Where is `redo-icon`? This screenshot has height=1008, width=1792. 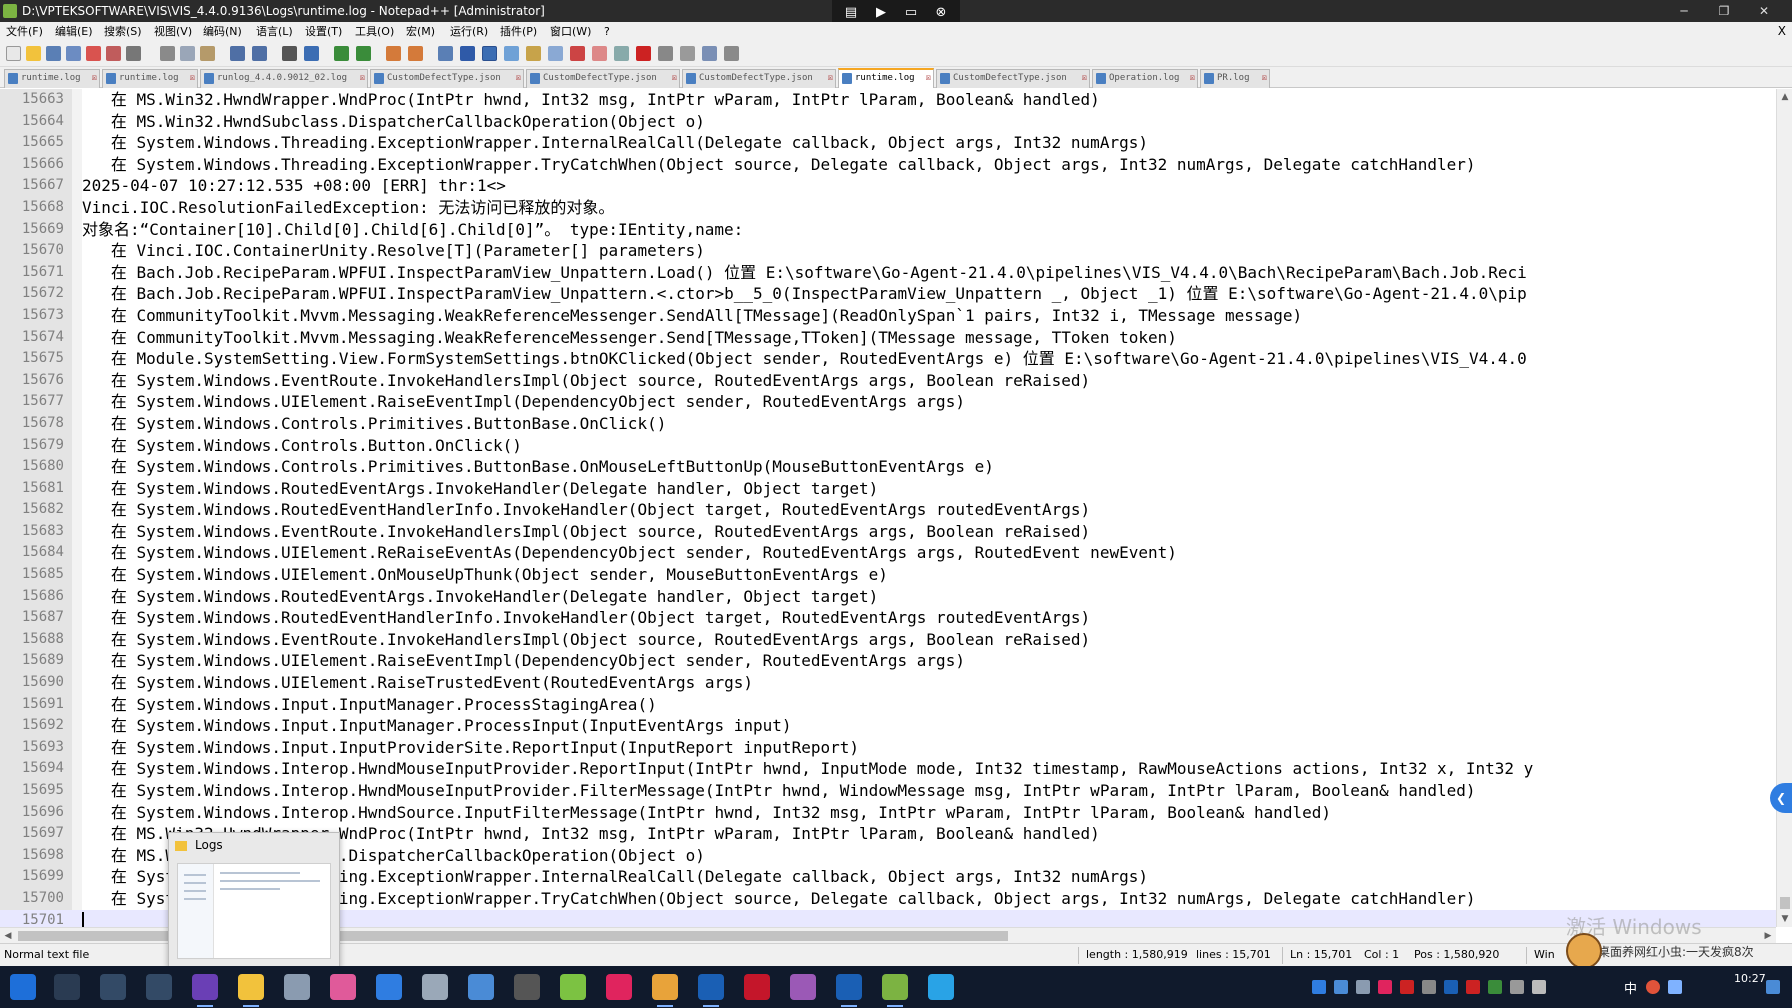 redo-icon is located at coordinates (259, 53).